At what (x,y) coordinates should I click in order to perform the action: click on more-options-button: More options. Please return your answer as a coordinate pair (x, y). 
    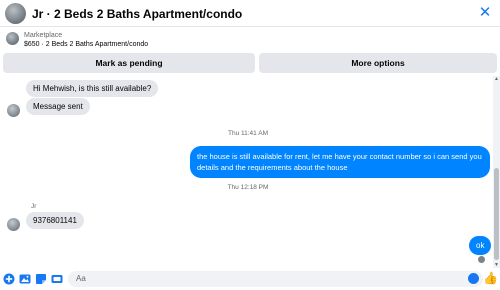
    Looking at the image, I should click on (378, 63).